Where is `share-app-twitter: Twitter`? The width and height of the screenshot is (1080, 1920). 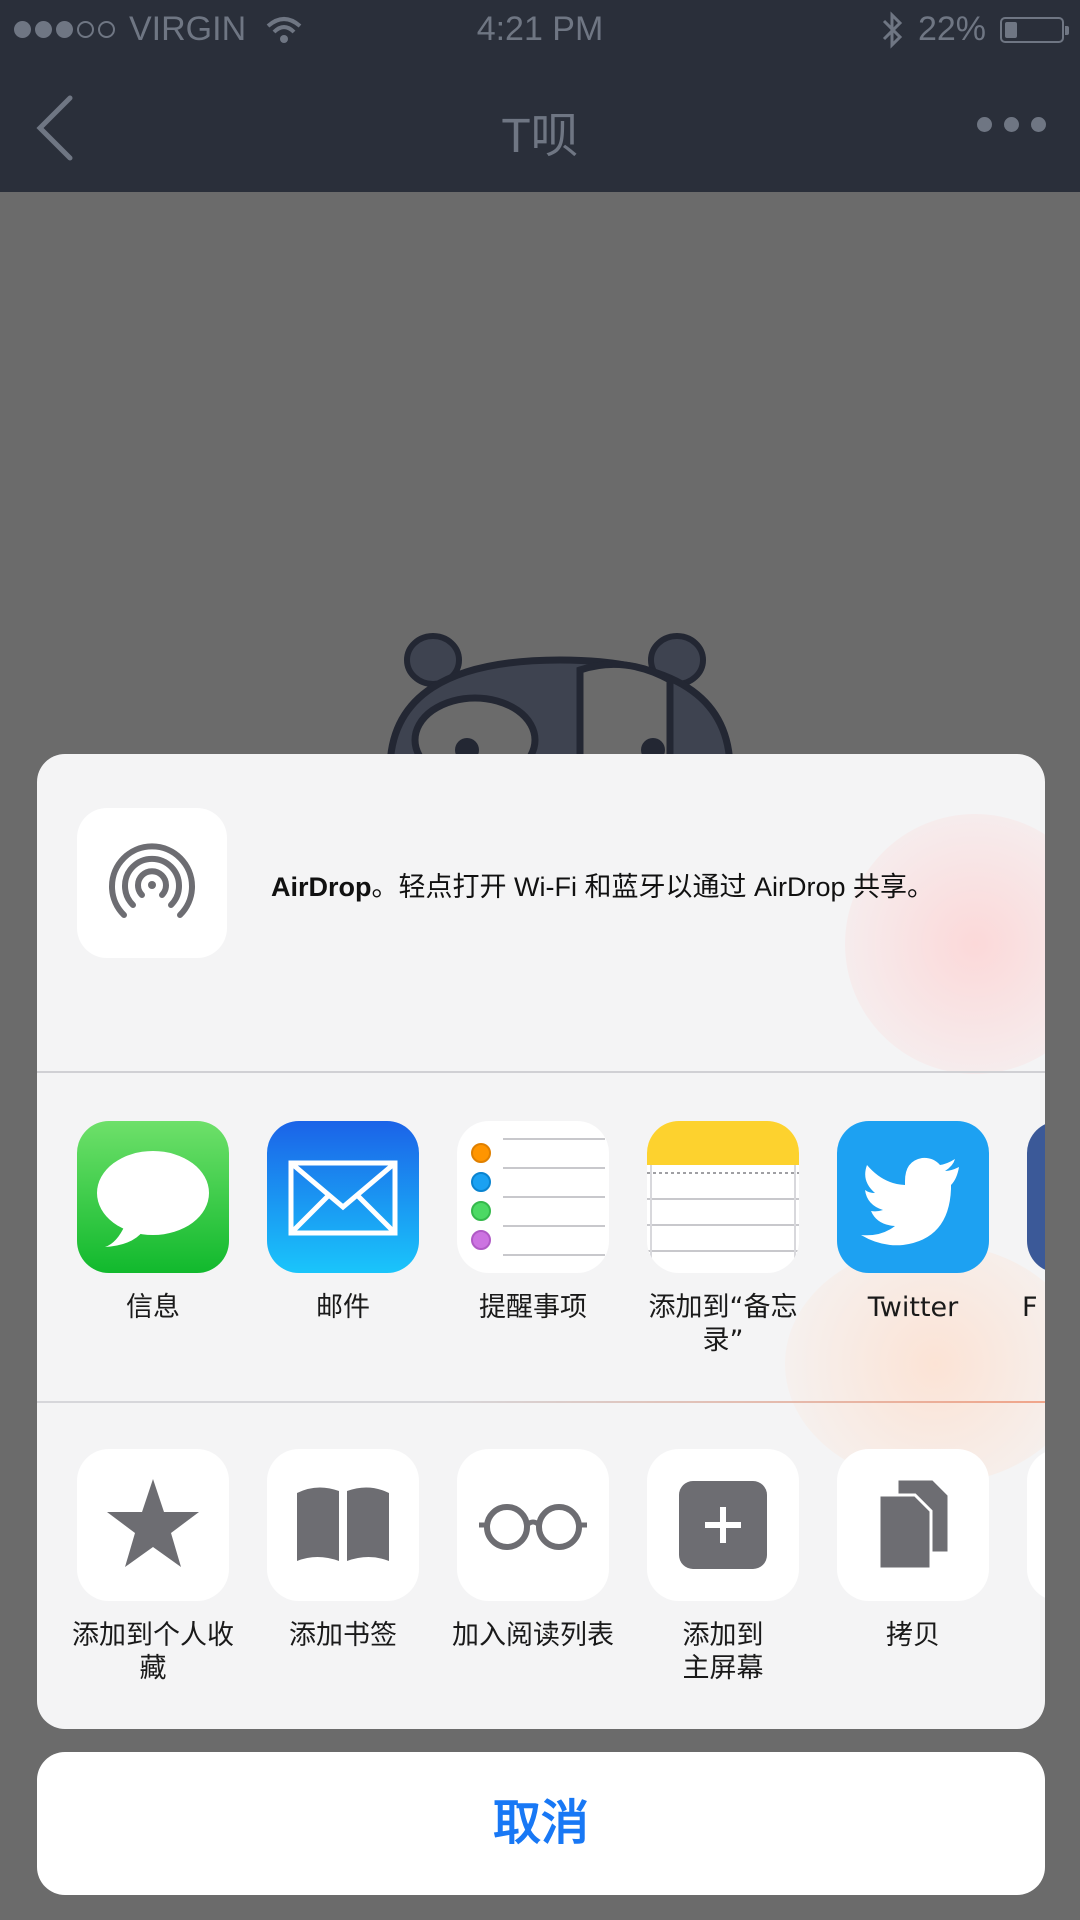
share-app-twitter: Twitter is located at coordinates (913, 1222).